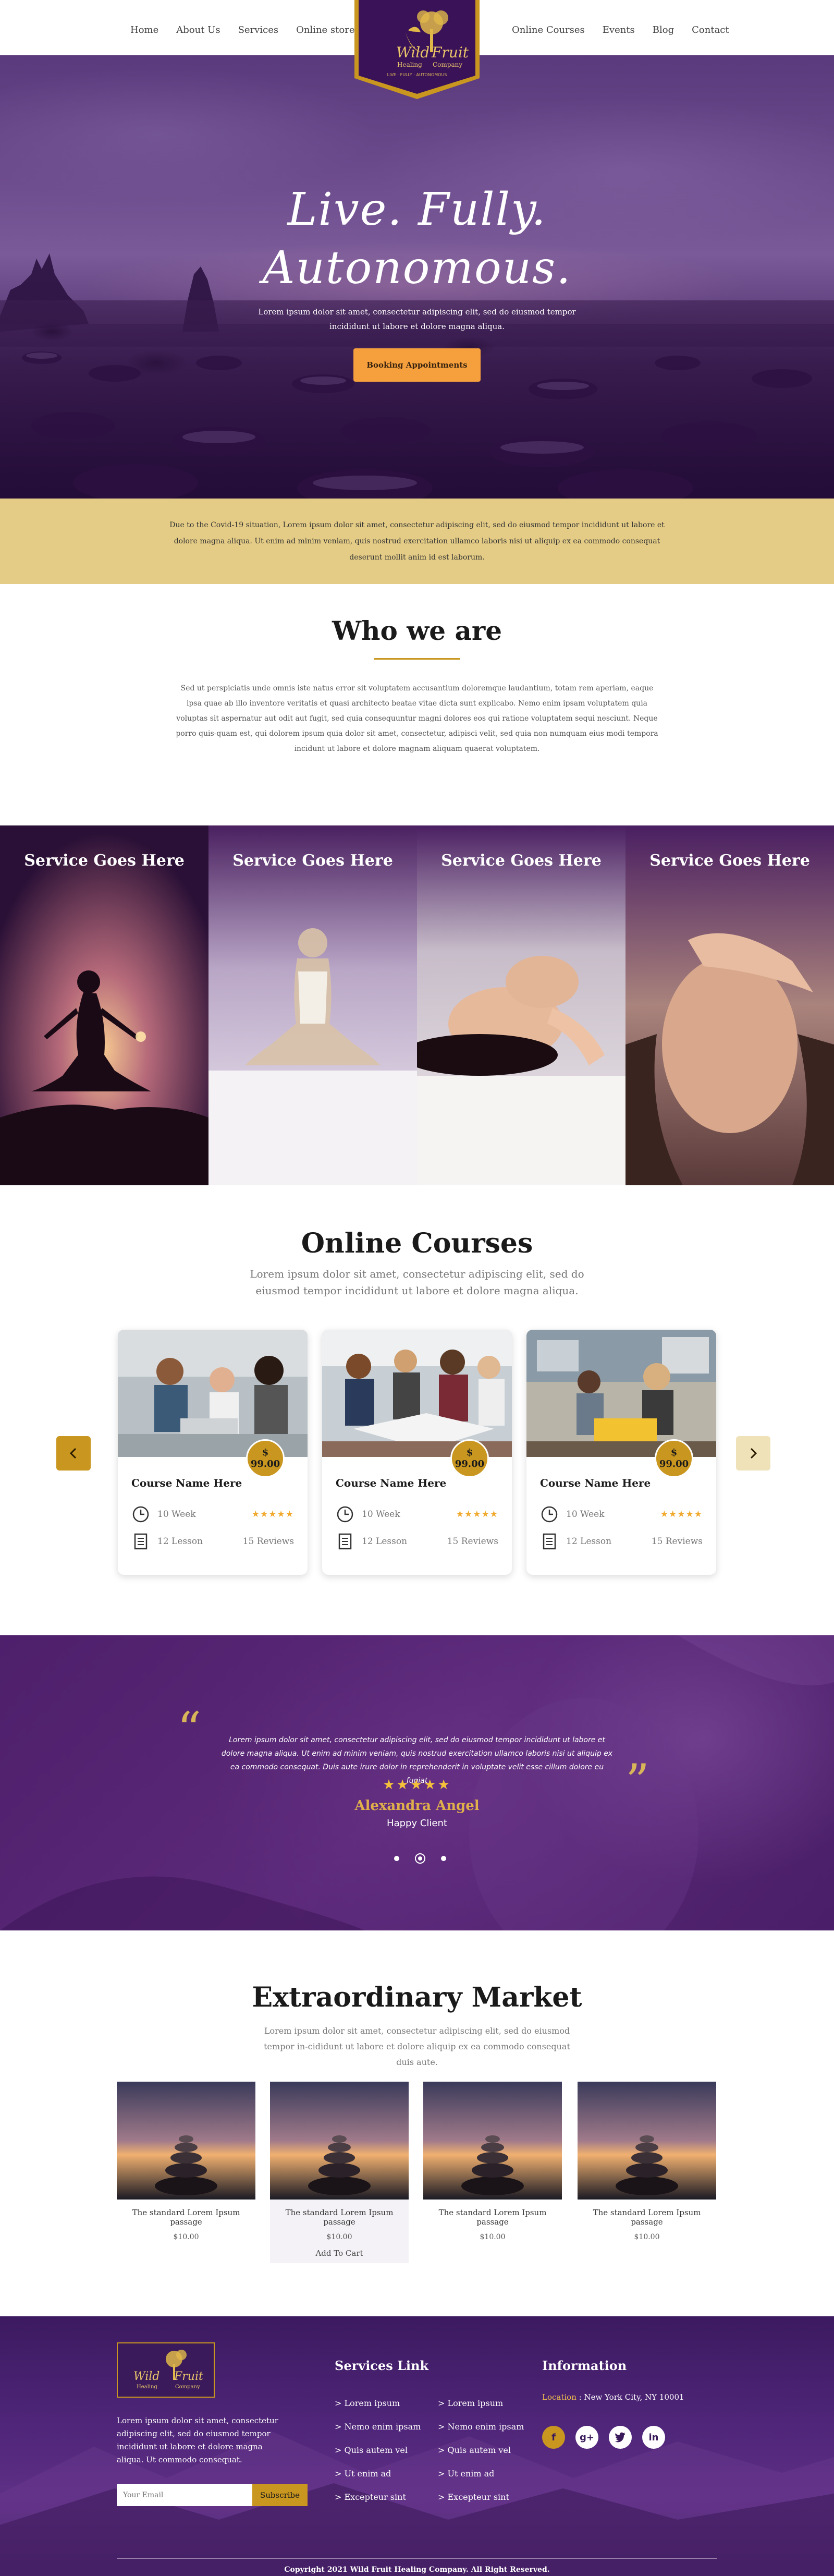 Image resolution: width=834 pixels, height=2576 pixels. I want to click on service-label: Service Goes Here, so click(729, 861).